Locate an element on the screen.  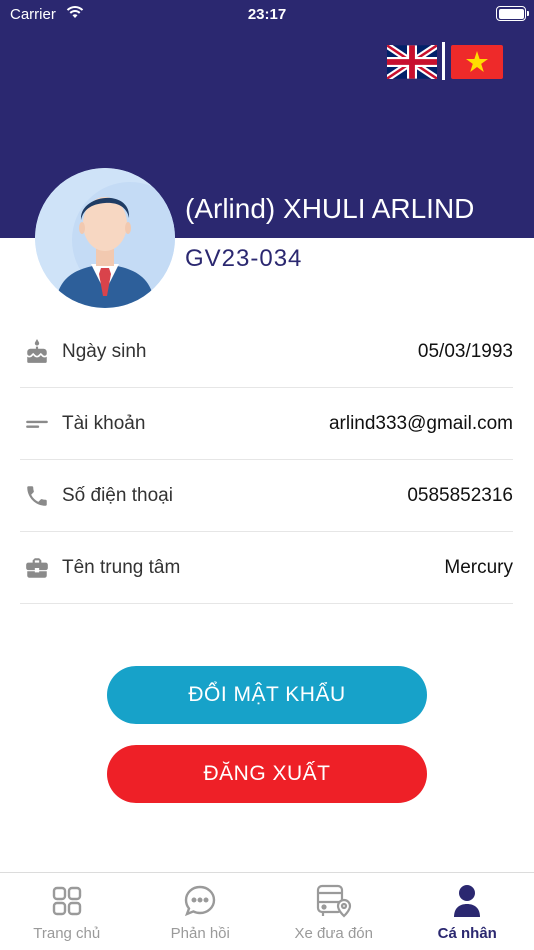
profile-id: GV23-034 is located at coordinates (244, 258).